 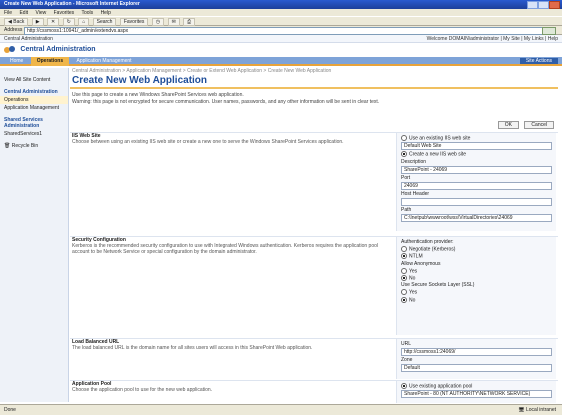 I want to click on home-icon: ⌂, so click(x=84, y=22).